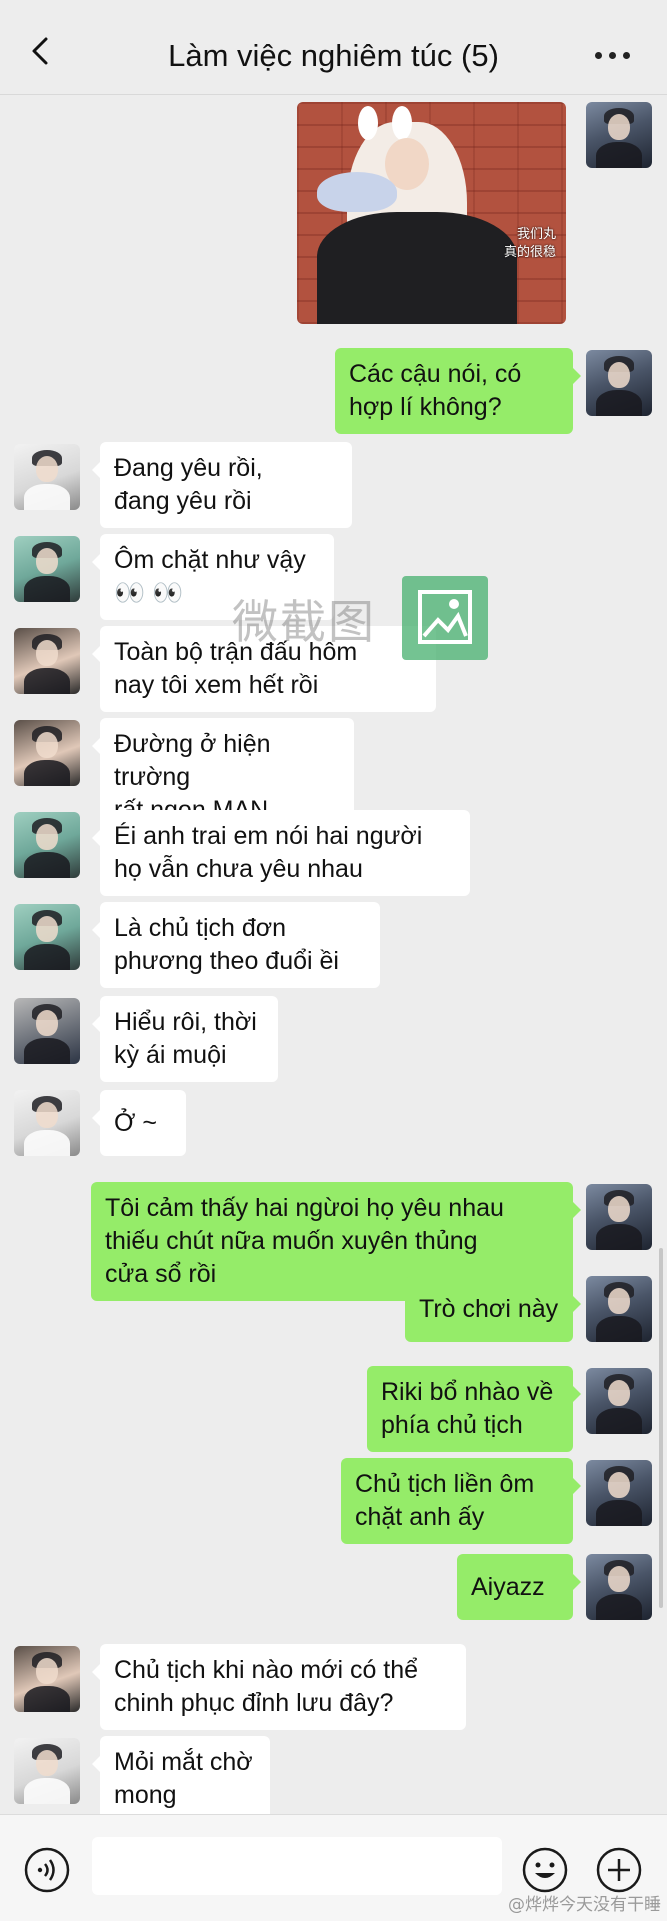 The height and width of the screenshot is (1921, 667). Describe the element at coordinates (613, 56) in the screenshot. I see `more-icon` at that location.